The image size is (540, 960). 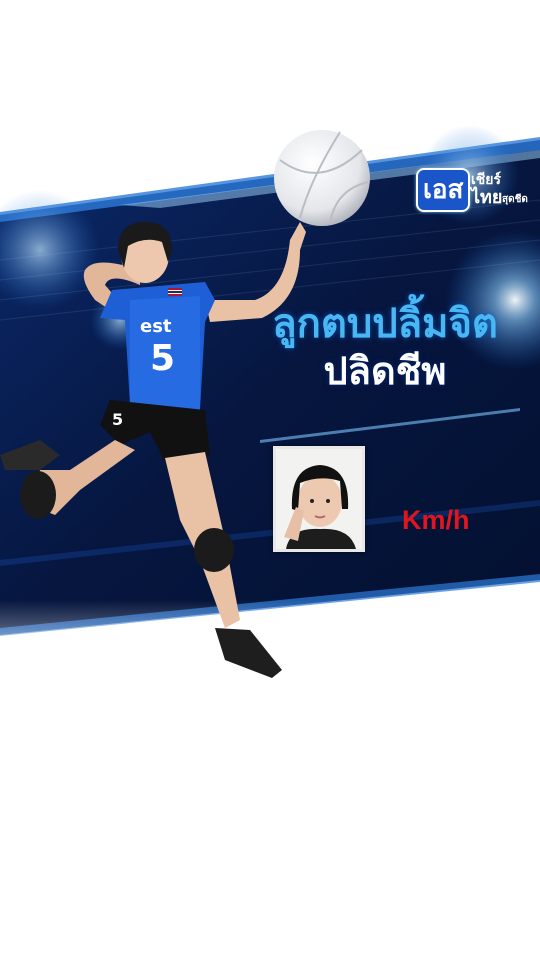 I want to click on speed-unit-label: Km/h, so click(x=436, y=520).